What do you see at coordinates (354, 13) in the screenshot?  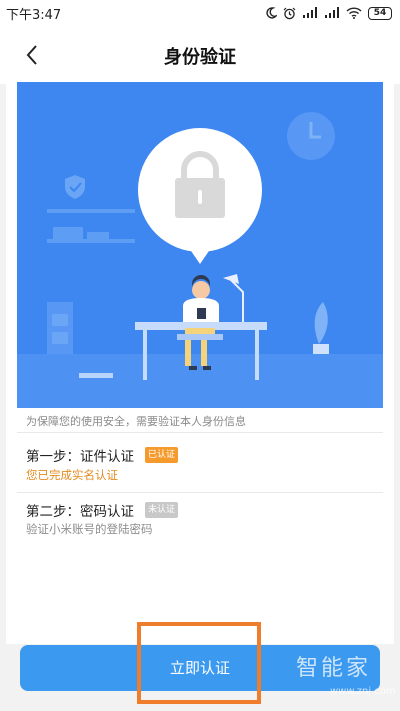 I see `wifi-icon` at bounding box center [354, 13].